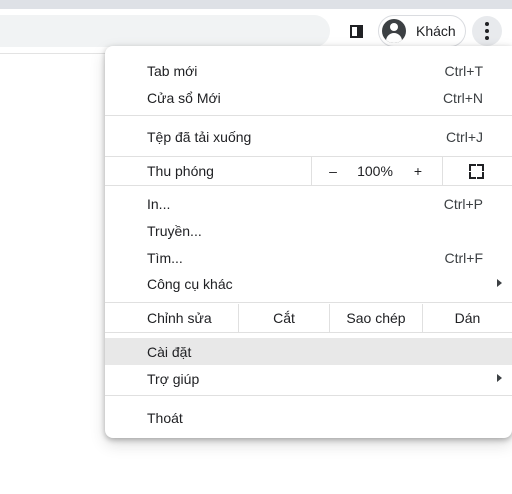 This screenshot has width=512, height=494. I want to click on fullscreen-icon, so click(476, 171).